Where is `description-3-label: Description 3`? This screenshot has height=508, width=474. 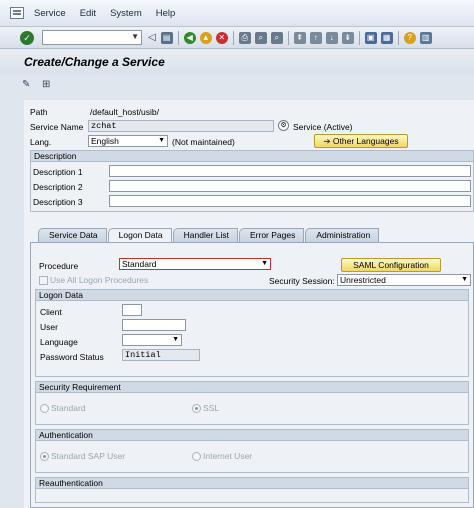
description-3-label: Description 3 is located at coordinates (58, 202).